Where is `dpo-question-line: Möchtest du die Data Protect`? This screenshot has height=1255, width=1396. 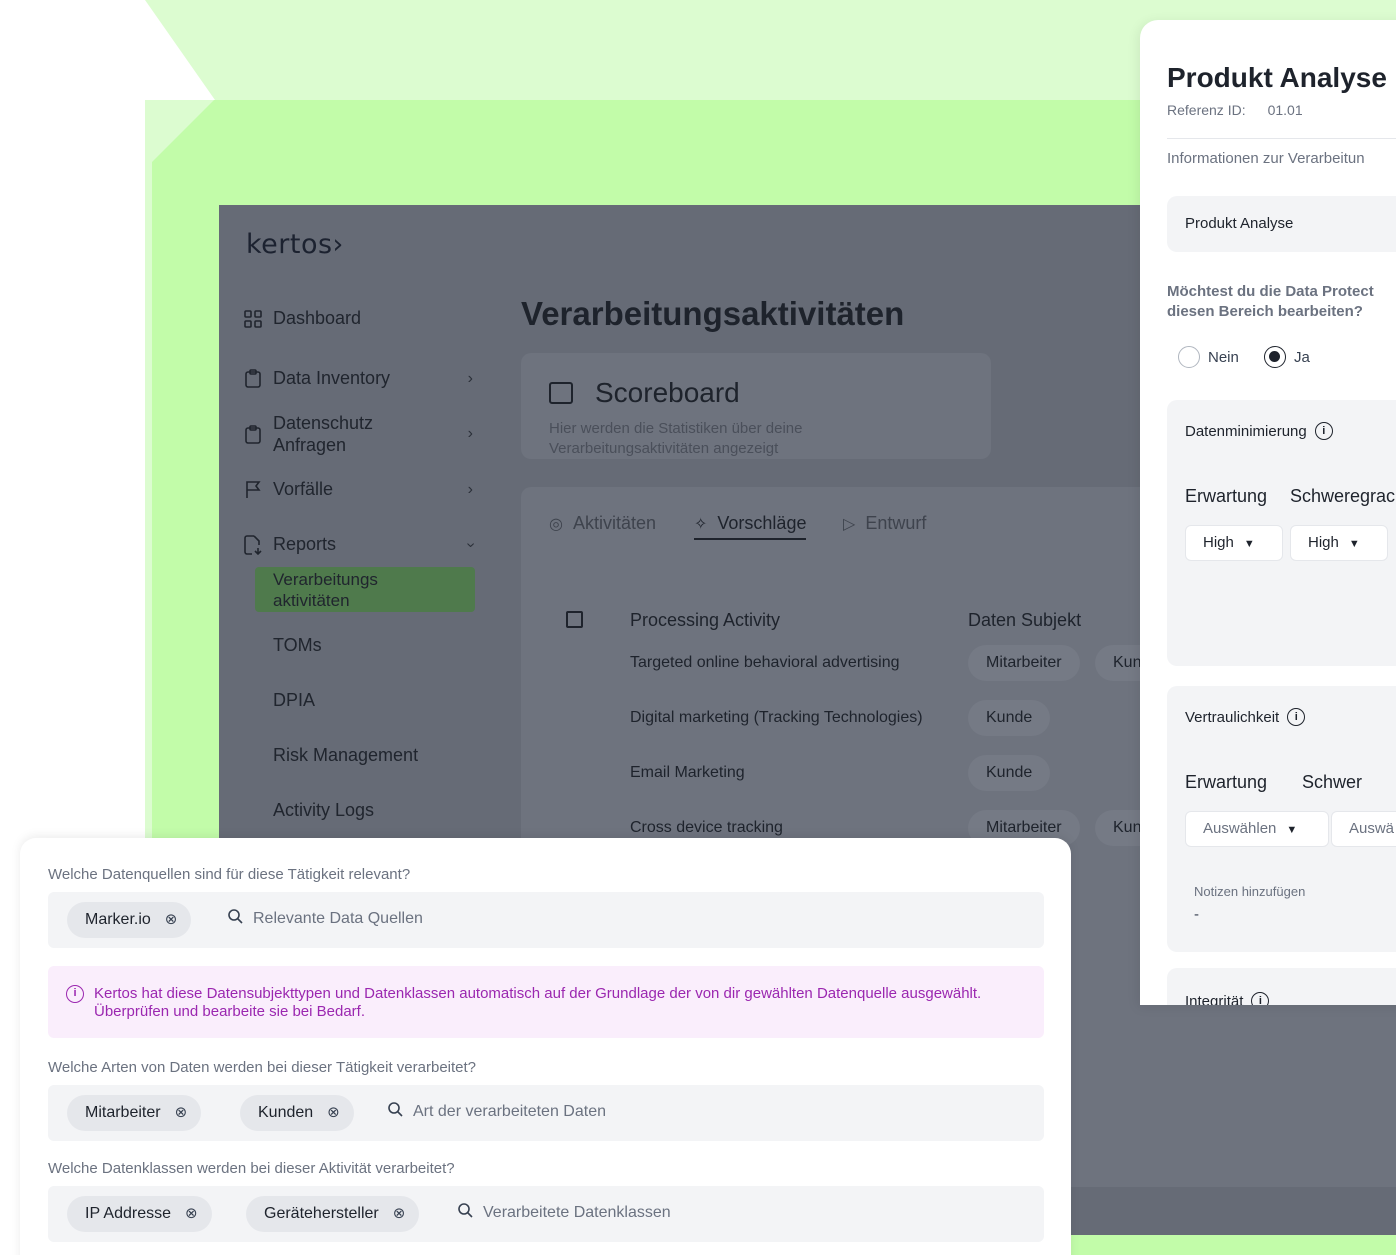 dpo-question-line: Möchtest du die Data Protect is located at coordinates (1270, 291).